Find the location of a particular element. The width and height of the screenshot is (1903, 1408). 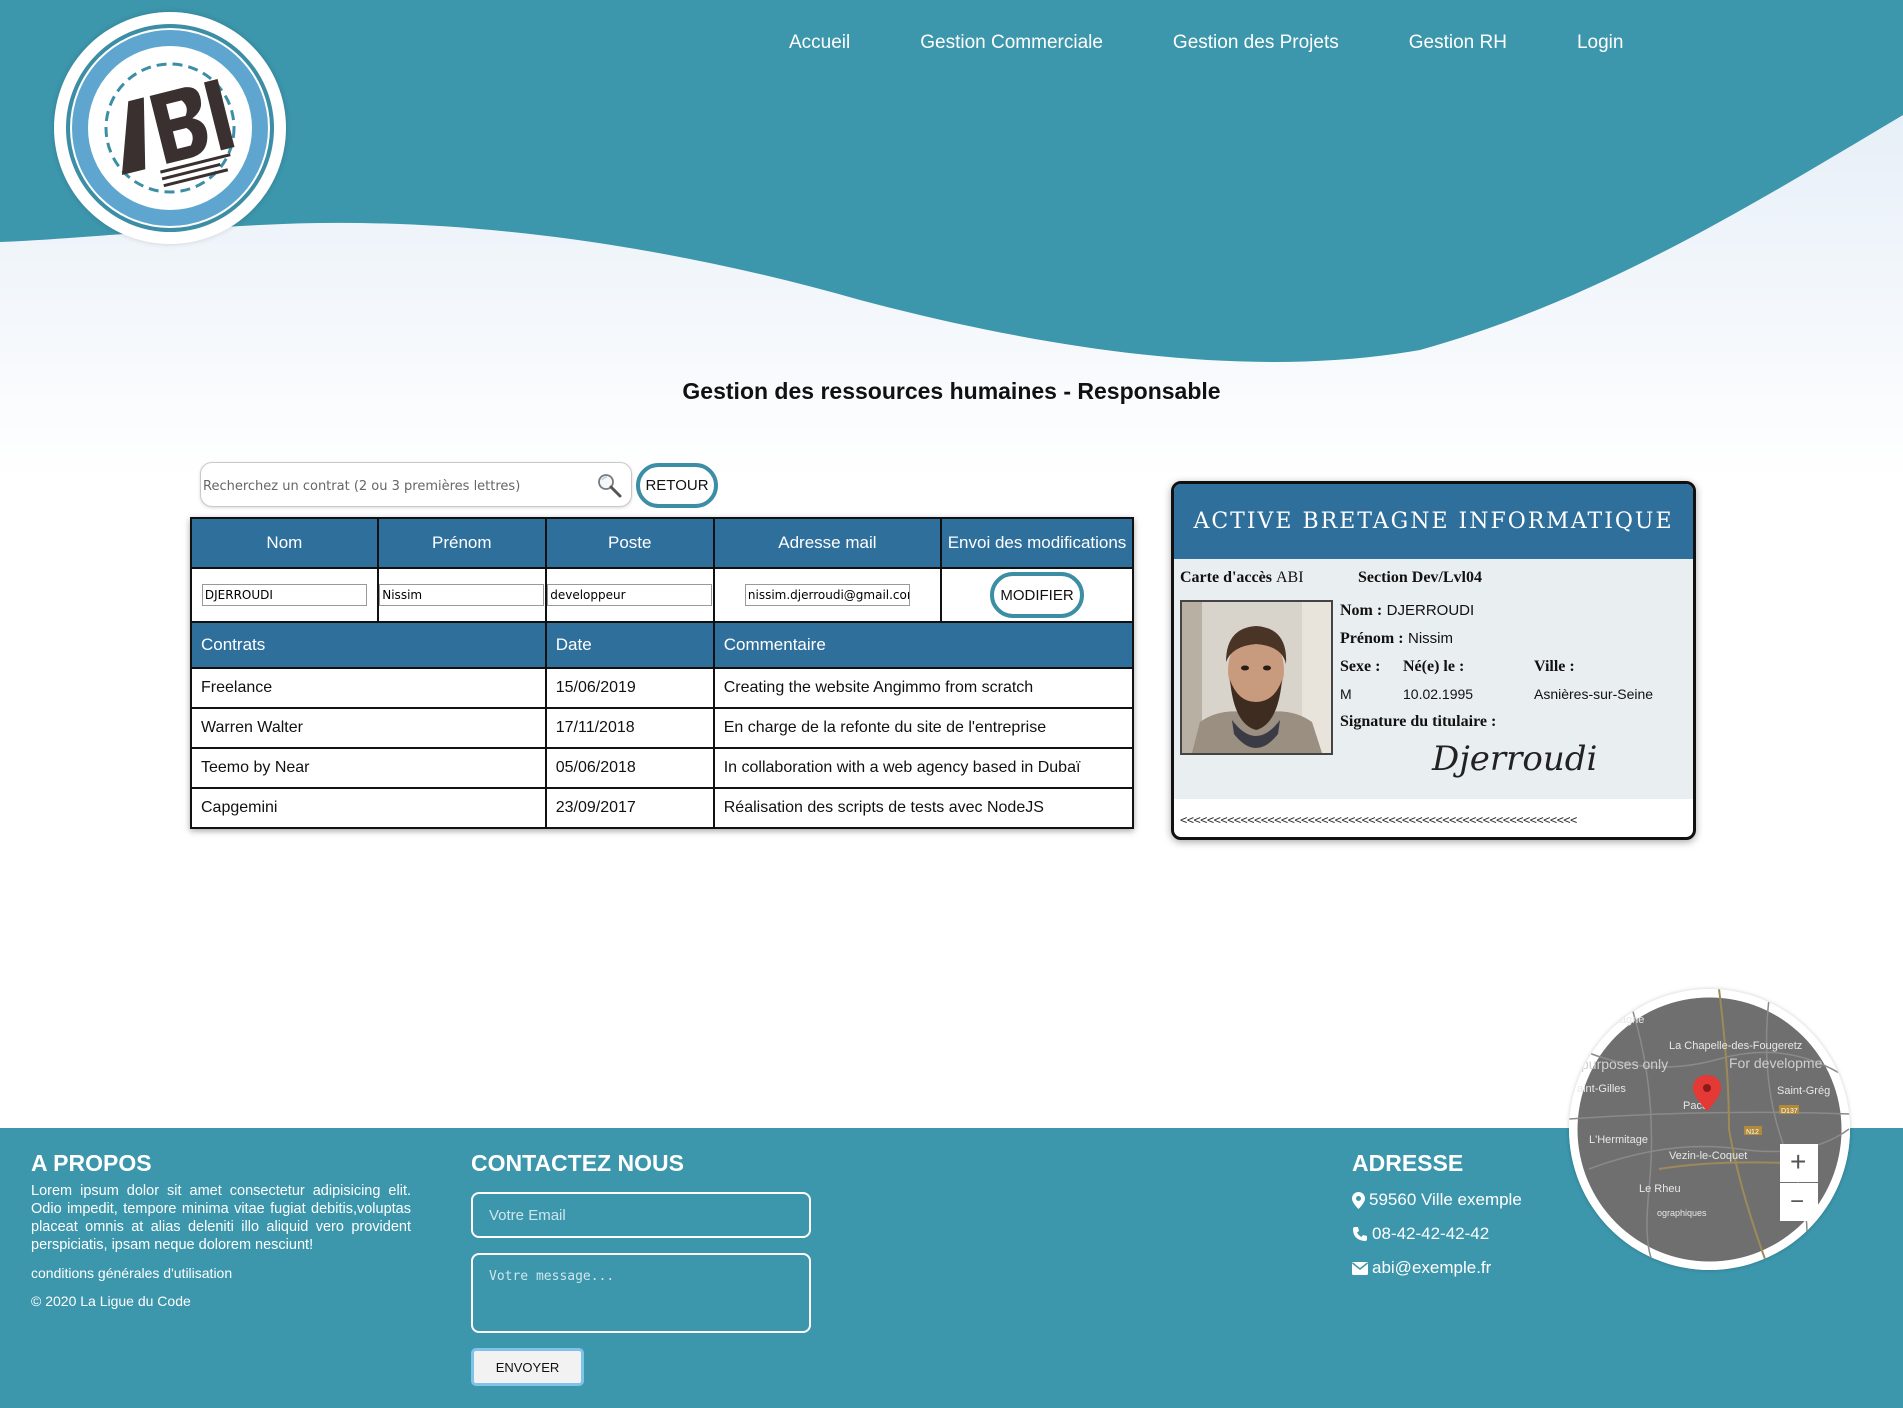

search-input is located at coordinates (393, 486).